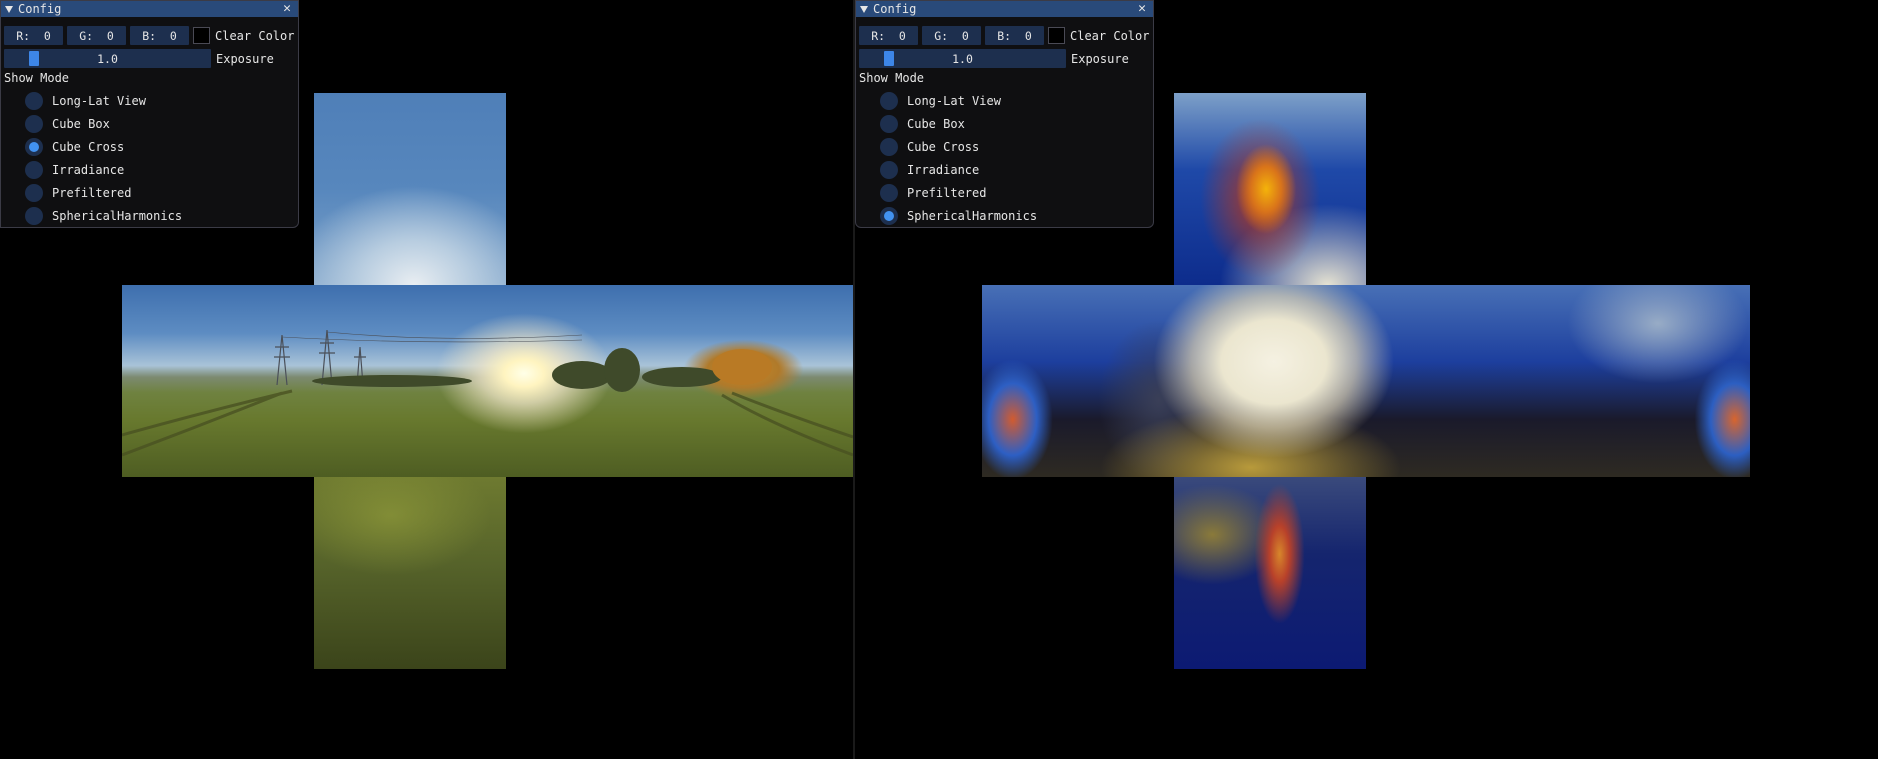  I want to click on power-lines-icon, so click(487, 393).